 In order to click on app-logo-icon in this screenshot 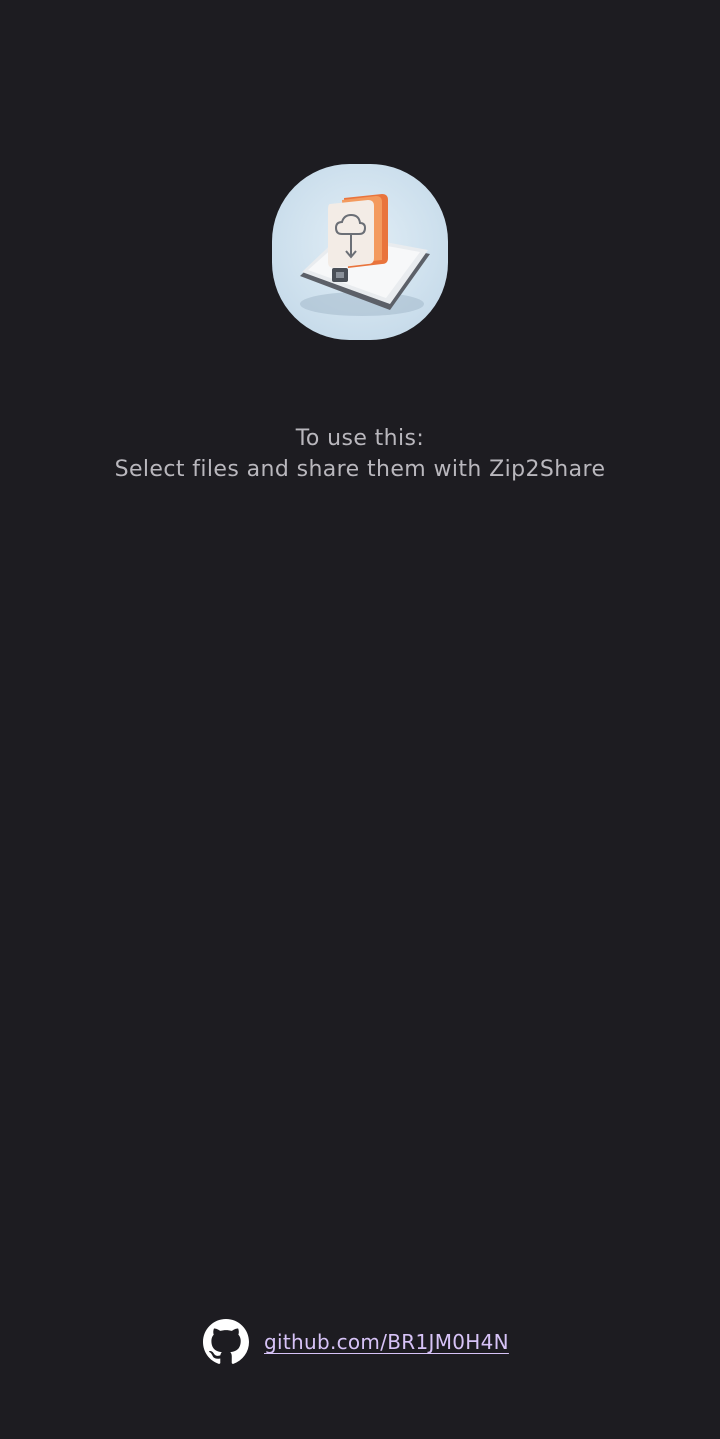, I will do `click(360, 252)`.